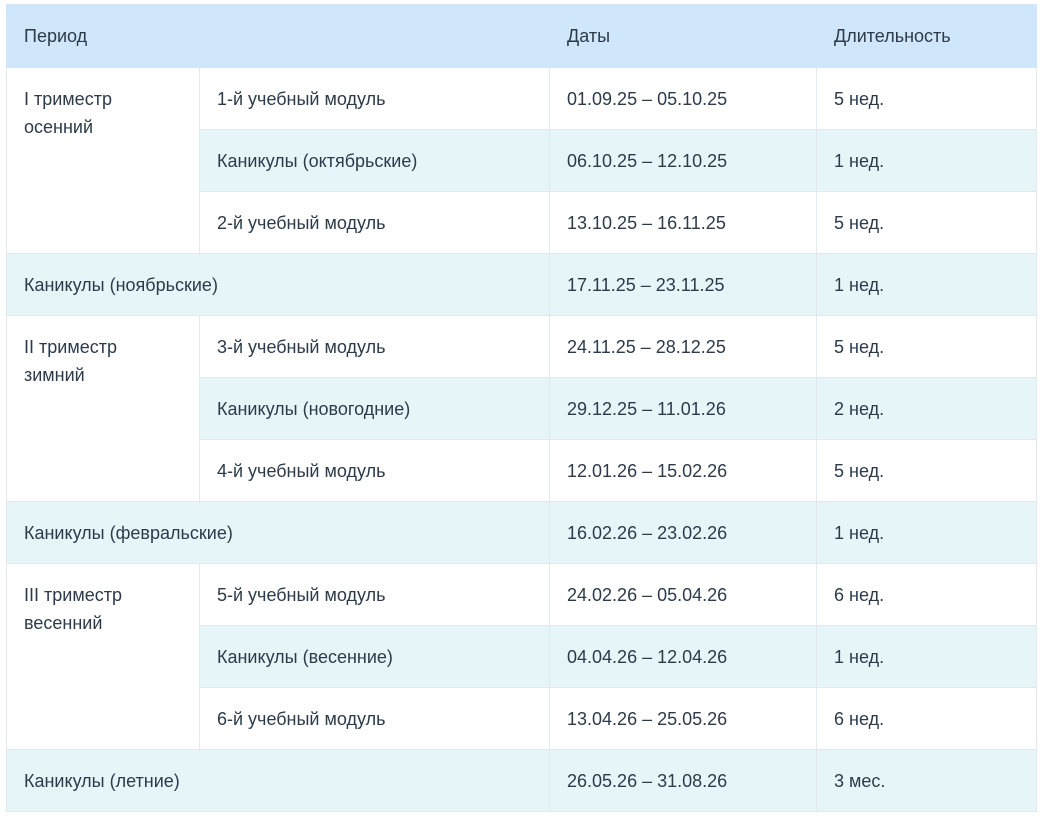  I want to click on table-header-row: Период Даты Длительность, so click(521, 36).